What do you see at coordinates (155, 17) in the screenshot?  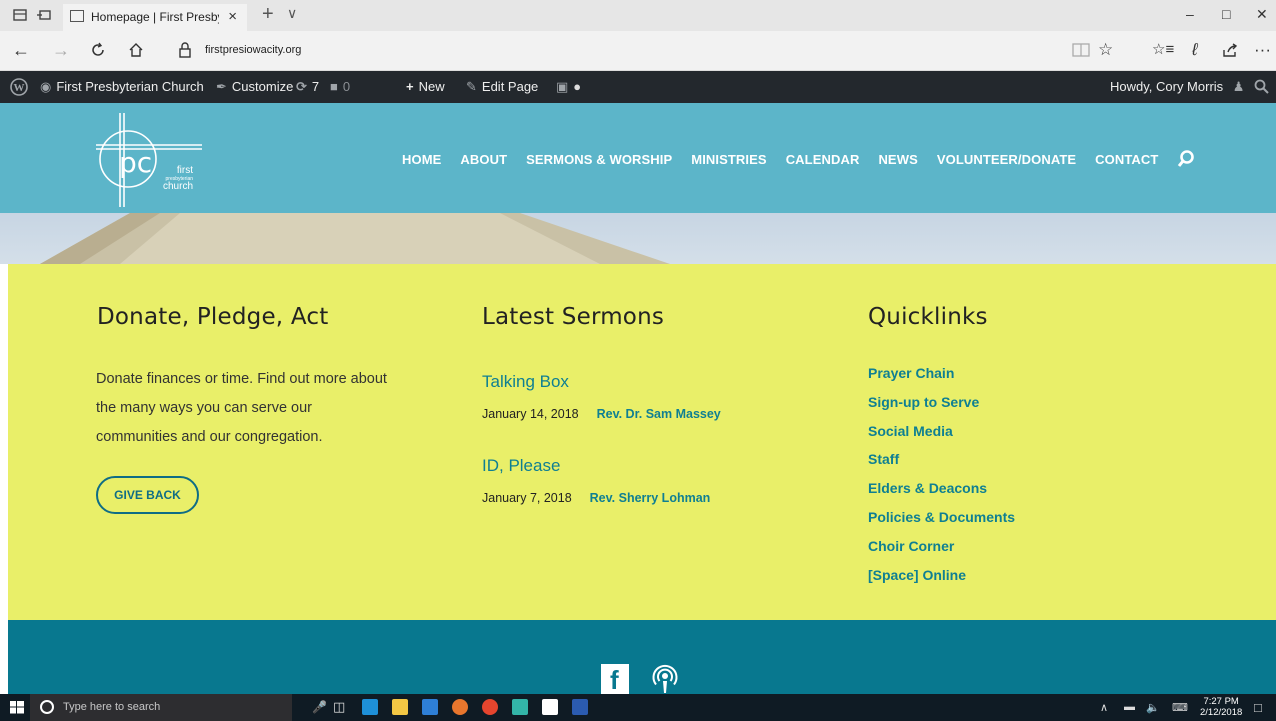 I see `tab-homepage: Homepage | First Presby ×` at bounding box center [155, 17].